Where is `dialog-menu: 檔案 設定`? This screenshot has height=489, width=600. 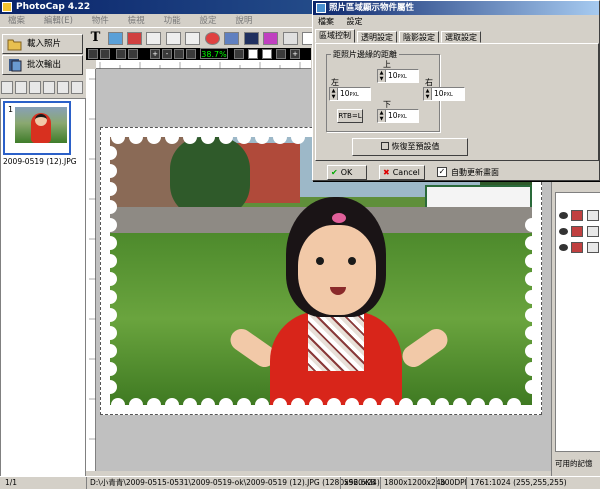 dialog-menu: 檔案 設定 is located at coordinates (456, 21).